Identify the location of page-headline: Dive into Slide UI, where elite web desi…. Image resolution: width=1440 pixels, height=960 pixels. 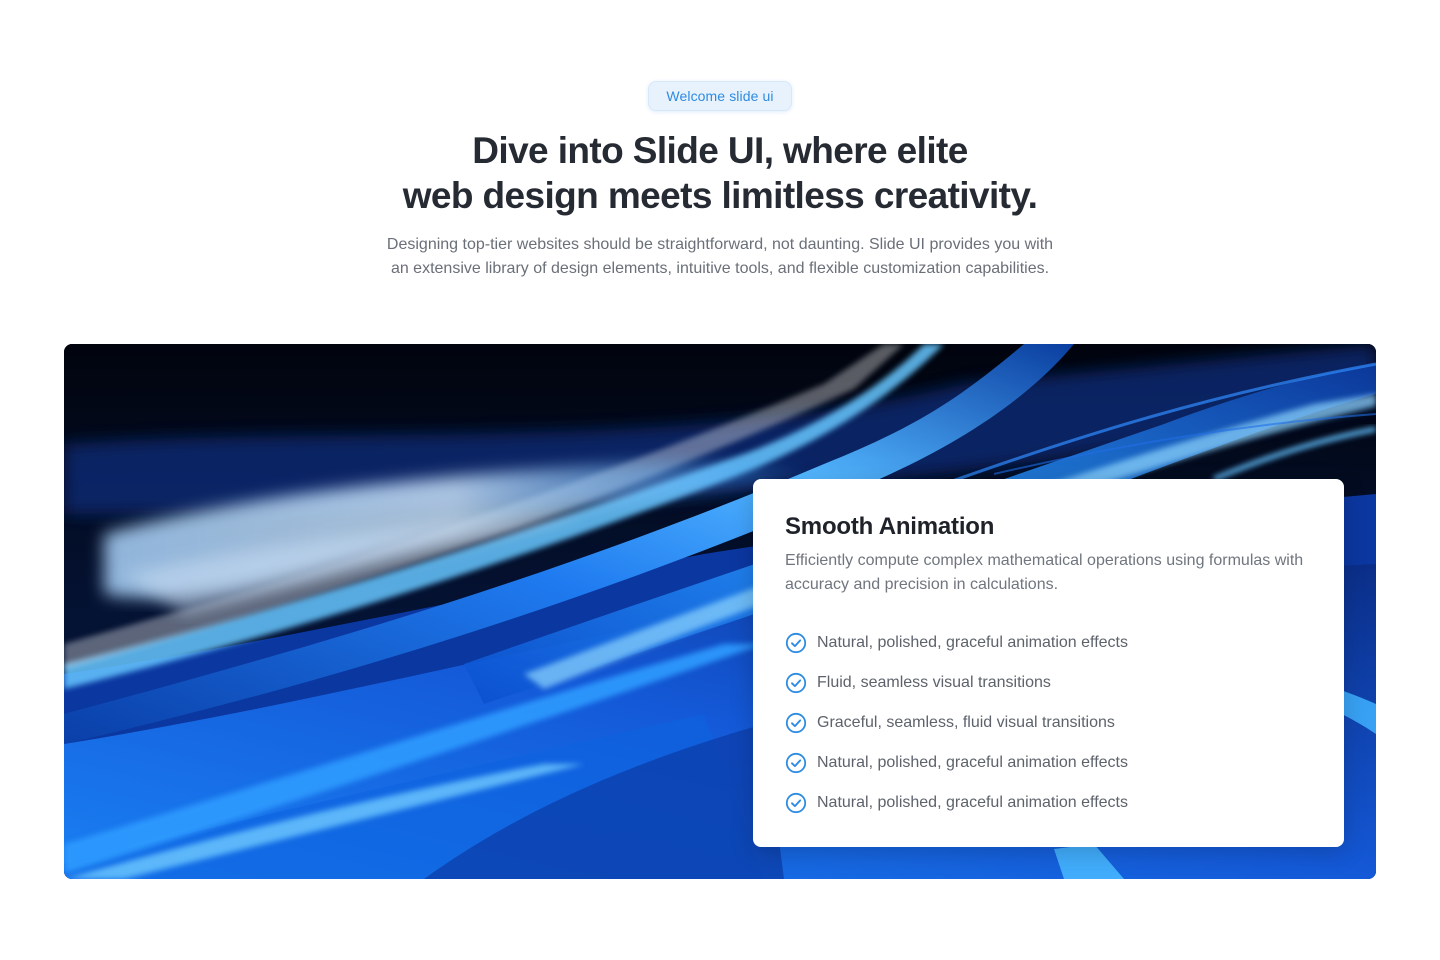
(720, 173).